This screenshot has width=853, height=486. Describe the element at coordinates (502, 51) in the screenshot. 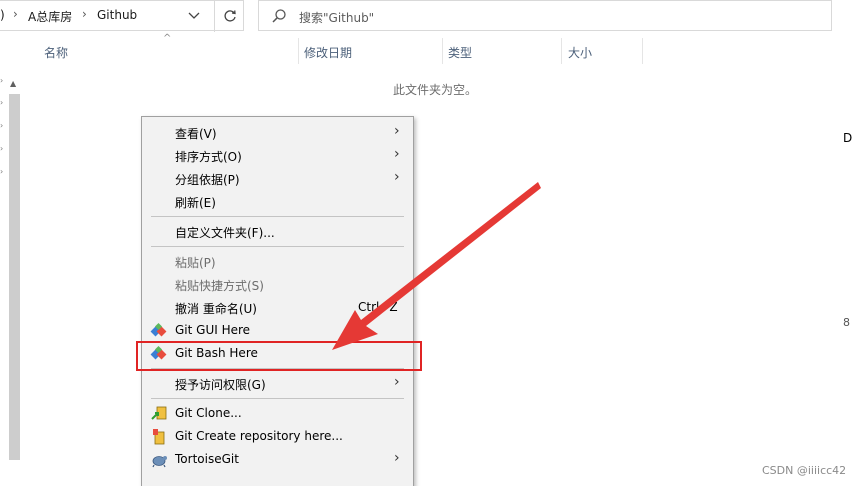

I see `column-header-type: 类型` at that location.